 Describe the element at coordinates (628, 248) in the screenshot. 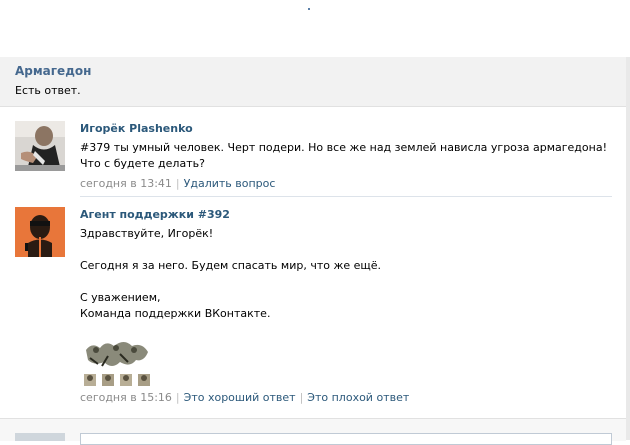

I see `scrollbar` at that location.